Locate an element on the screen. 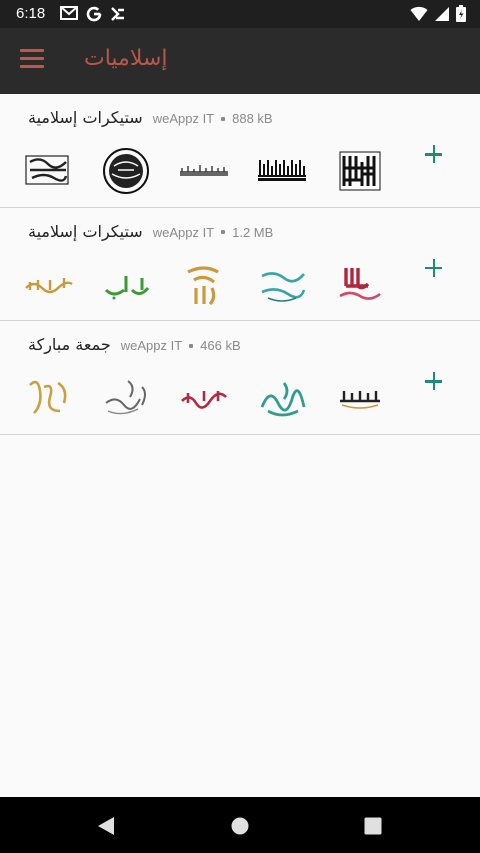 Image resolution: width=480 pixels, height=853 pixels. sticker-iqra-bismillah is located at coordinates (360, 398).